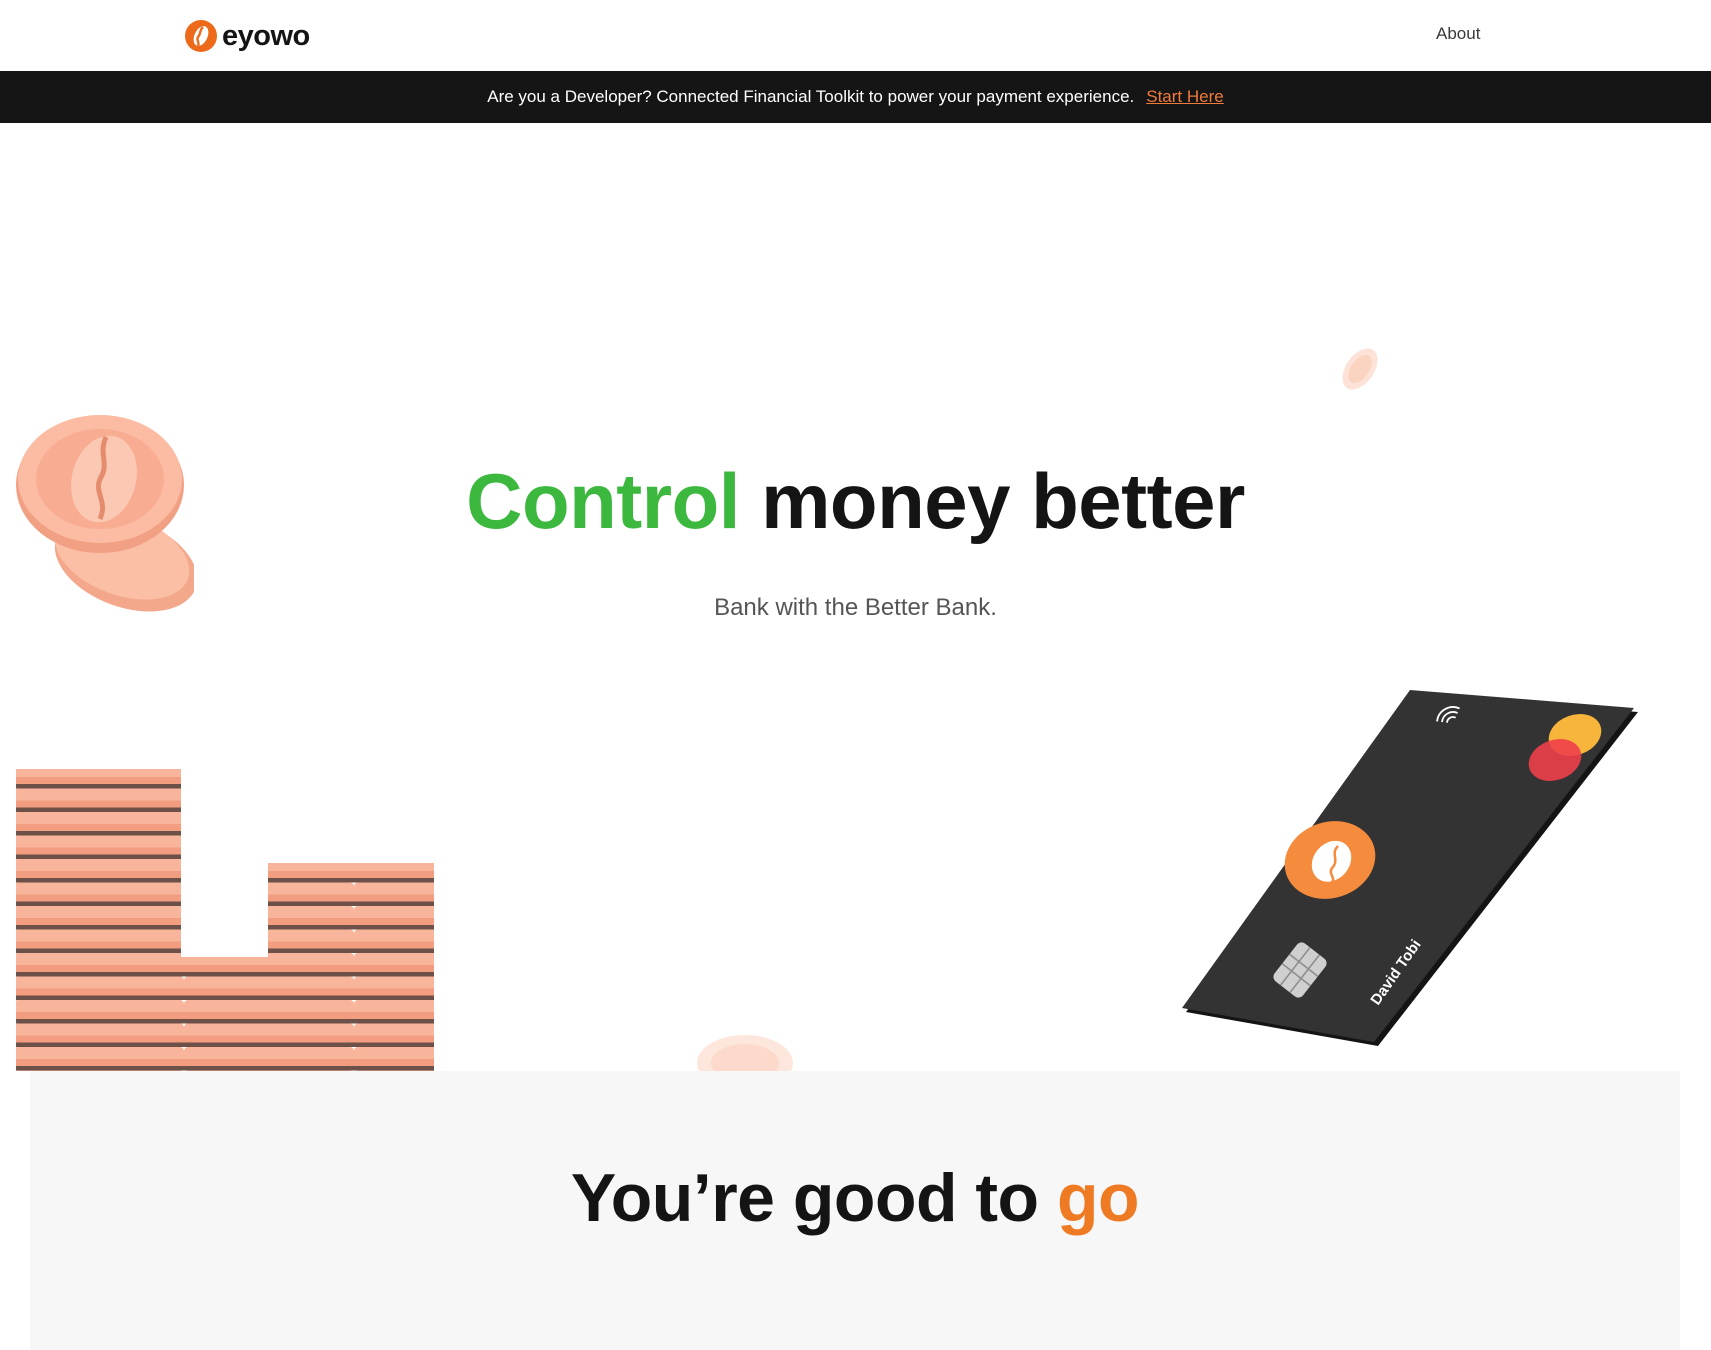 Image resolution: width=1711 pixels, height=1350 pixels. I want to click on good-to-go-title: You’re good to go, so click(855, 1198).